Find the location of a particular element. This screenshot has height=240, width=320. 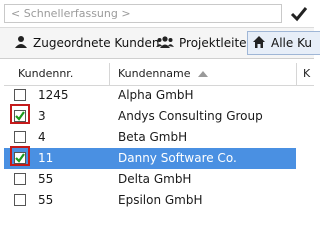

tab-project-leaders-label: Projektleiter is located at coordinates (215, 43).